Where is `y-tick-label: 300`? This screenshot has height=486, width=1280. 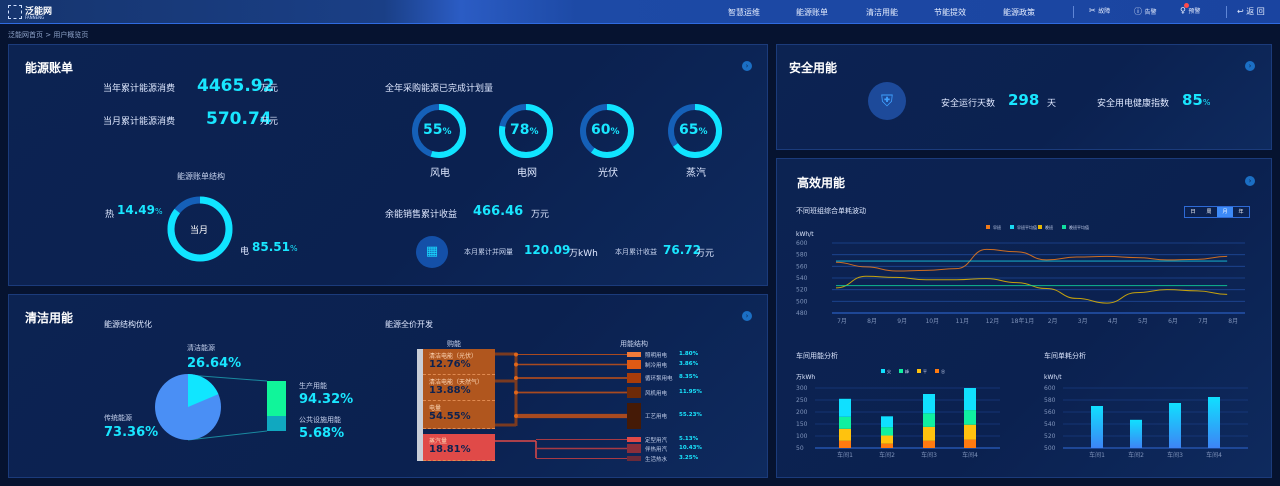
y-tick-label: 300 is located at coordinates (802, 388).